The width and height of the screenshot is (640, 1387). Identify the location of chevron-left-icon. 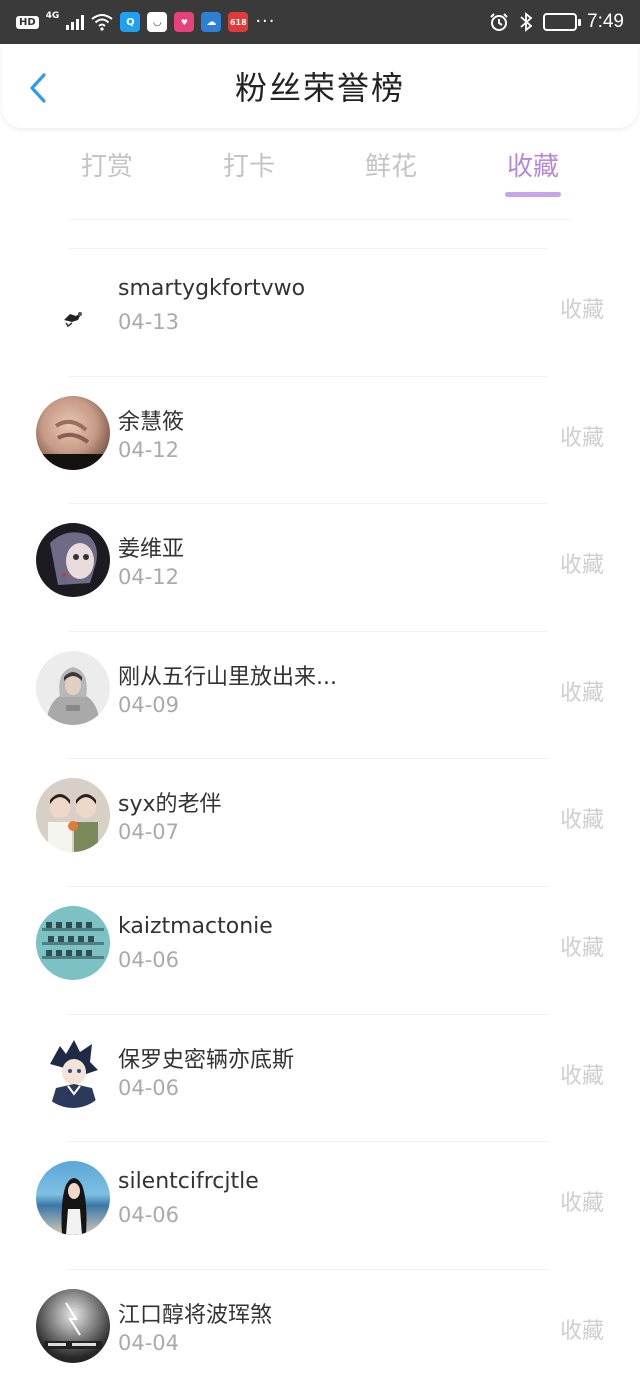
(38, 88).